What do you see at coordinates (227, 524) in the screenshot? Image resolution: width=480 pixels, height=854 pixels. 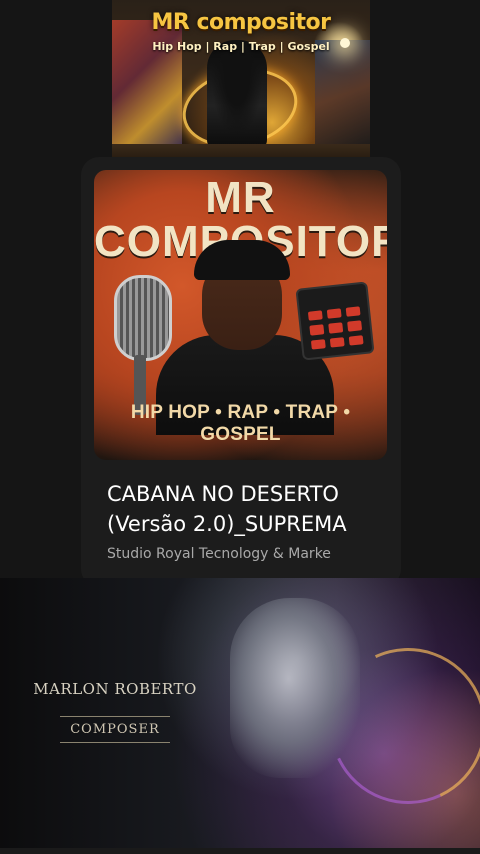 I see `song-title-line2: (Versão 2.0)_SUPREMA` at bounding box center [227, 524].